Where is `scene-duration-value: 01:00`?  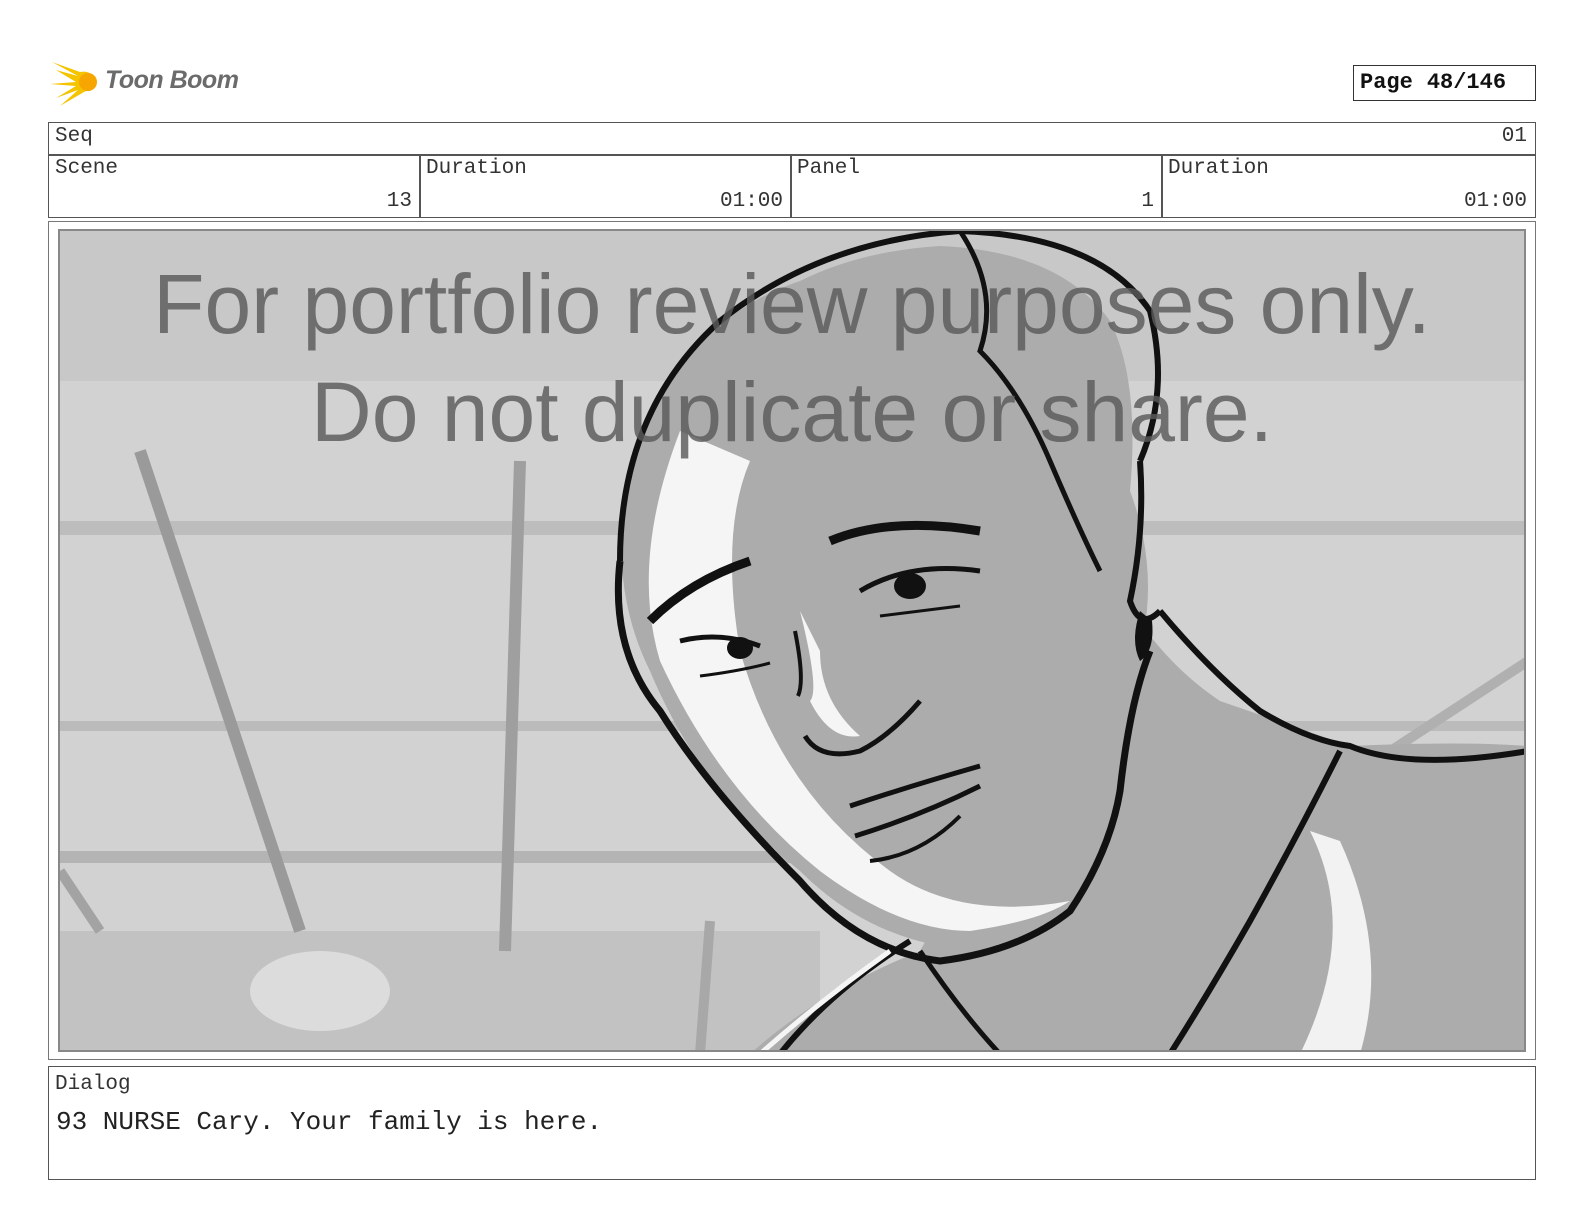 scene-duration-value: 01:00 is located at coordinates (751, 201).